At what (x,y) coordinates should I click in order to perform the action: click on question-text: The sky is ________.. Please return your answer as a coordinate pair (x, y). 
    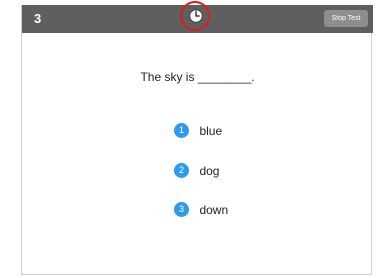
    Looking at the image, I should click on (197, 77).